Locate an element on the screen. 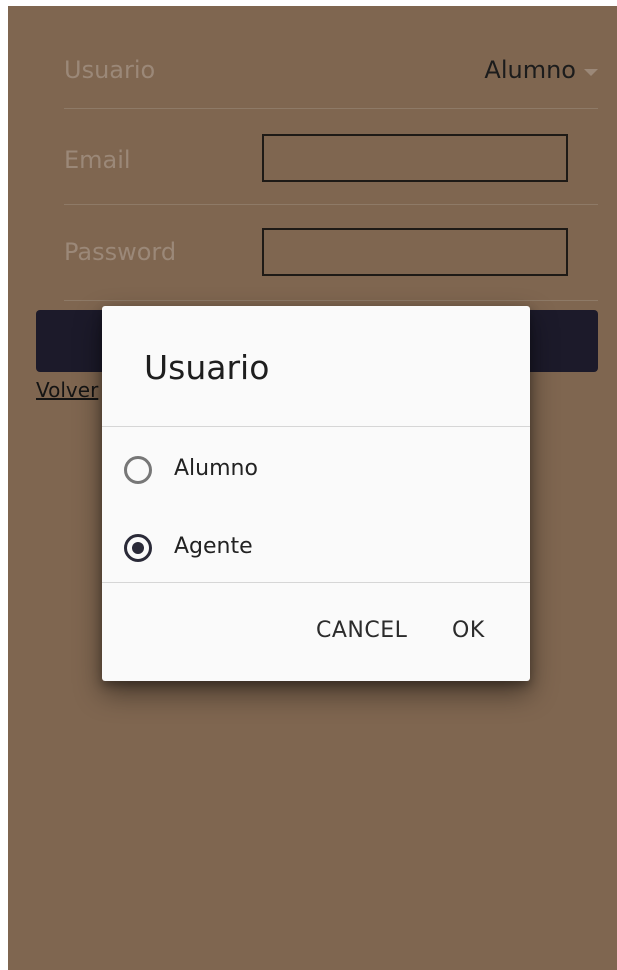 The width and height of the screenshot is (617, 970). radio-unchecked-icon is located at coordinates (138, 470).